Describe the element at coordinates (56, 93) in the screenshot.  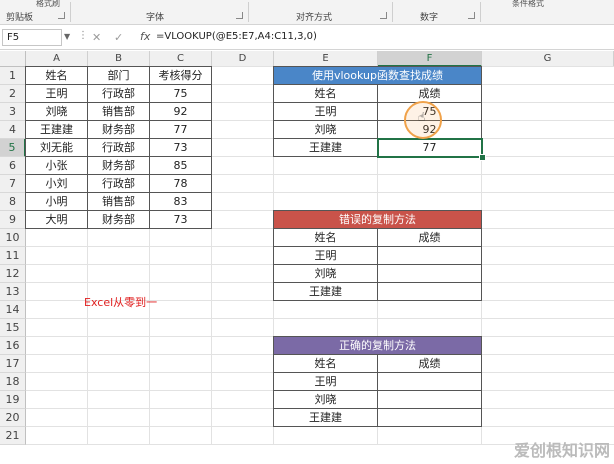
I see `source-data-cell: 王明` at that location.